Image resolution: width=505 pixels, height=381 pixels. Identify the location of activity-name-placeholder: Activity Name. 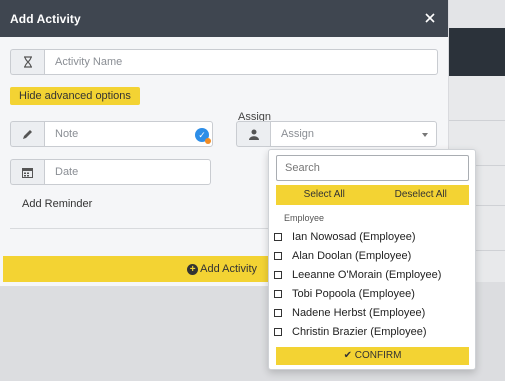
(89, 62).